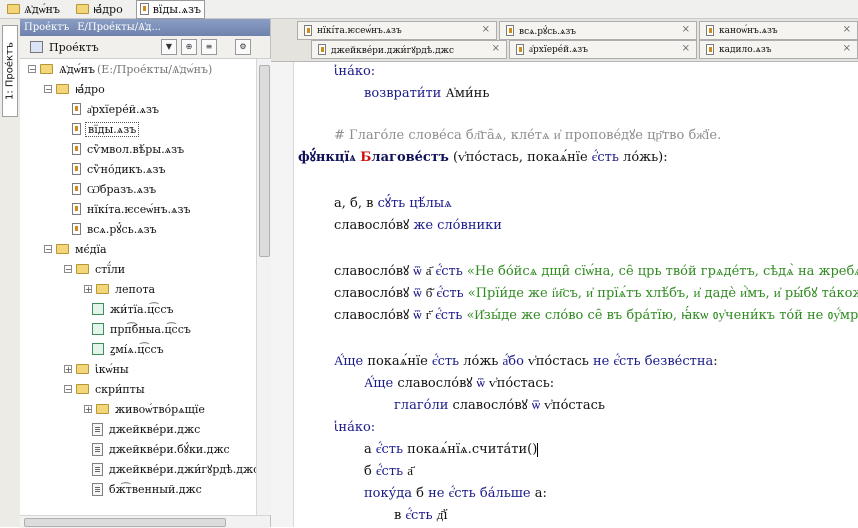 The width and height of the screenshot is (858, 528). Describe the element at coordinates (264, 161) in the screenshot. I see `tree-vertical-scroll-thumb` at that location.